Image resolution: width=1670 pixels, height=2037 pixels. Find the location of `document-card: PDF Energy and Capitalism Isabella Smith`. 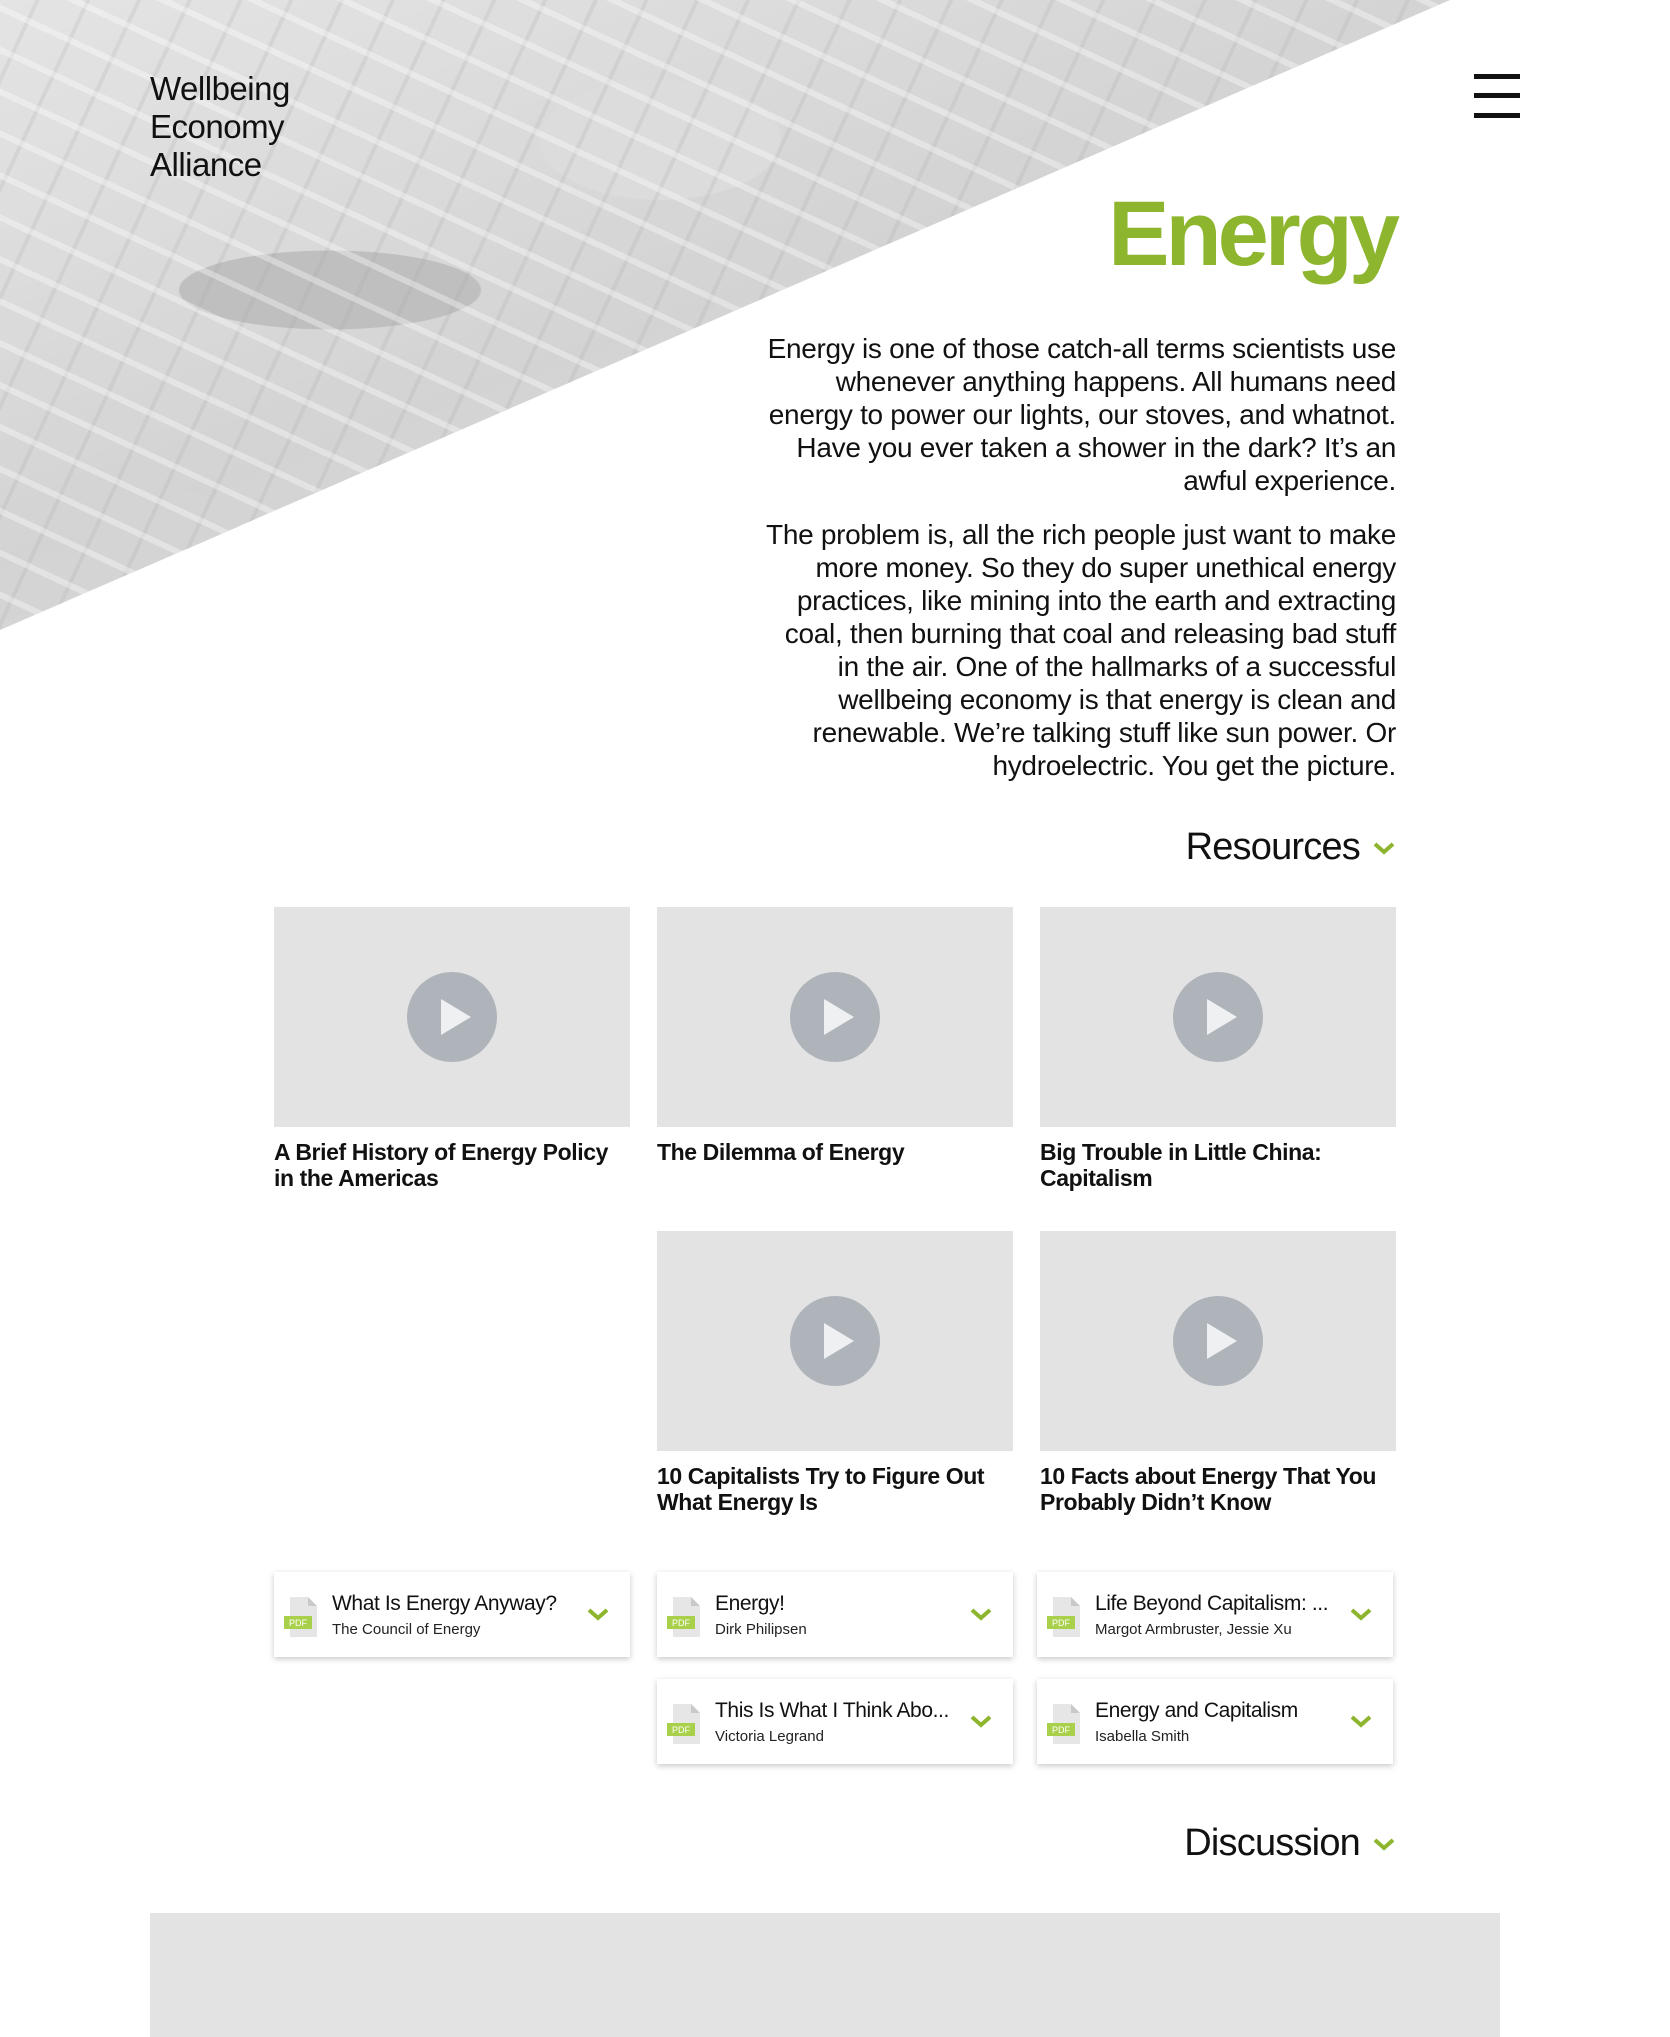

document-card: PDF Energy and Capitalism Isabella Smith is located at coordinates (1215, 1721).